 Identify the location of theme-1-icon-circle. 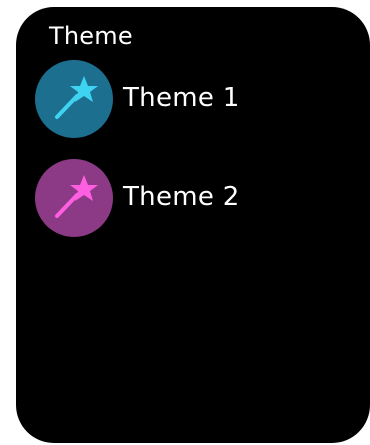
(74, 99).